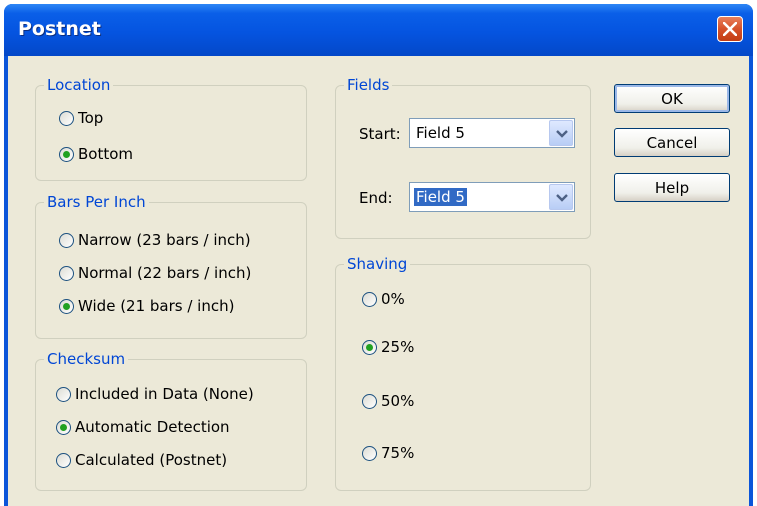 This screenshot has width=757, height=506. Describe the element at coordinates (164, 394) in the screenshot. I see `radio-label: Included in Data (None)` at that location.